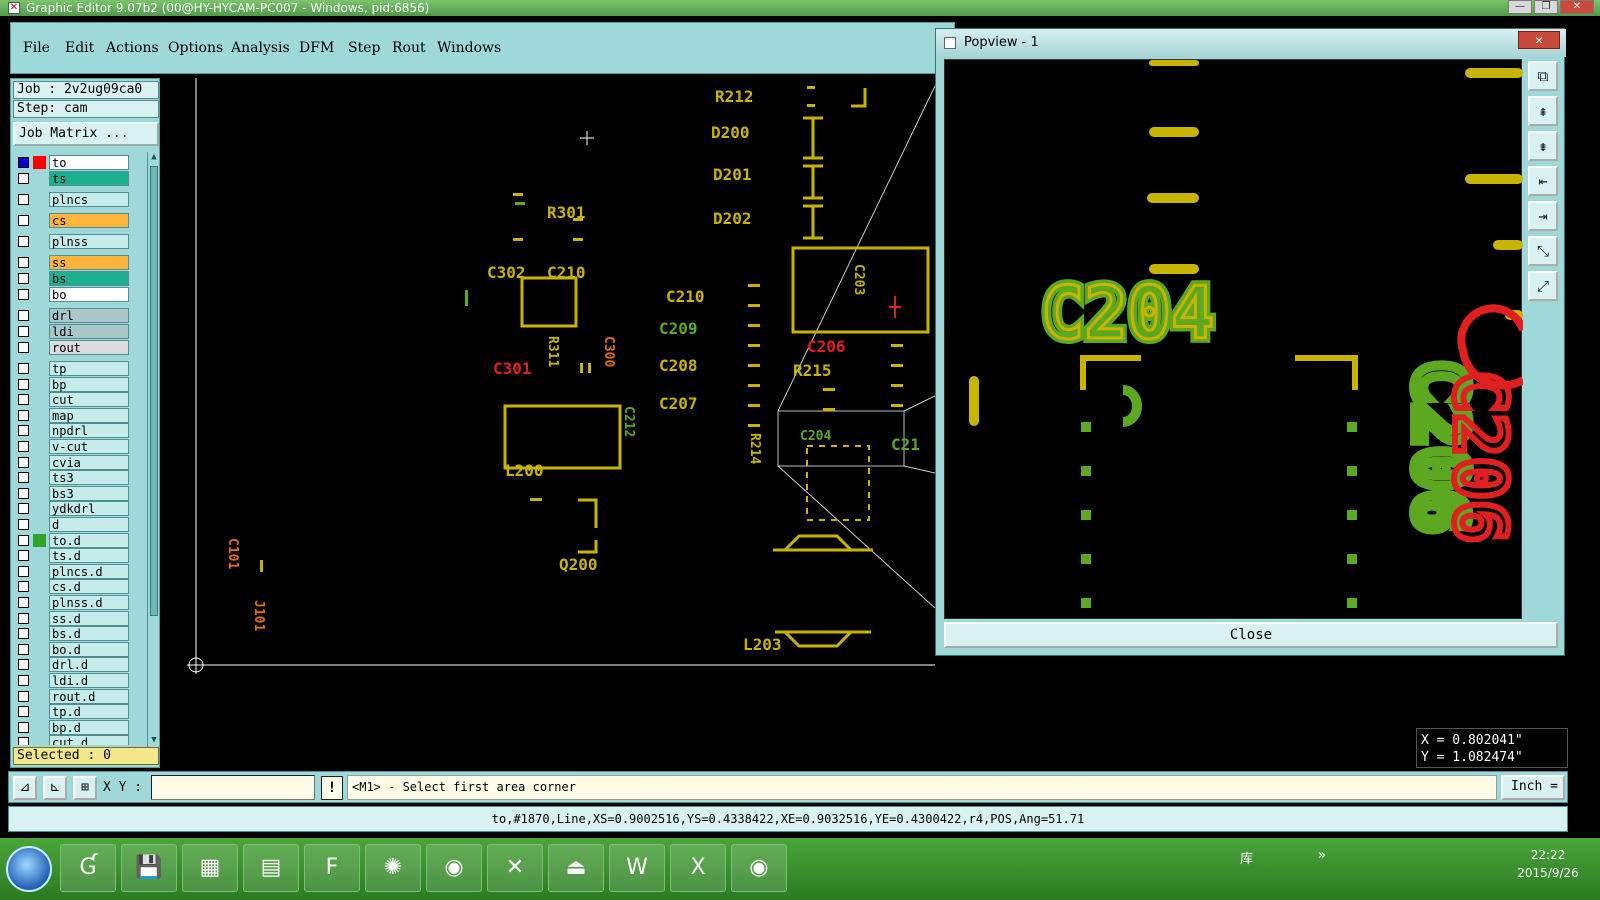  I want to click on layer-label: rout.d, so click(89, 696).